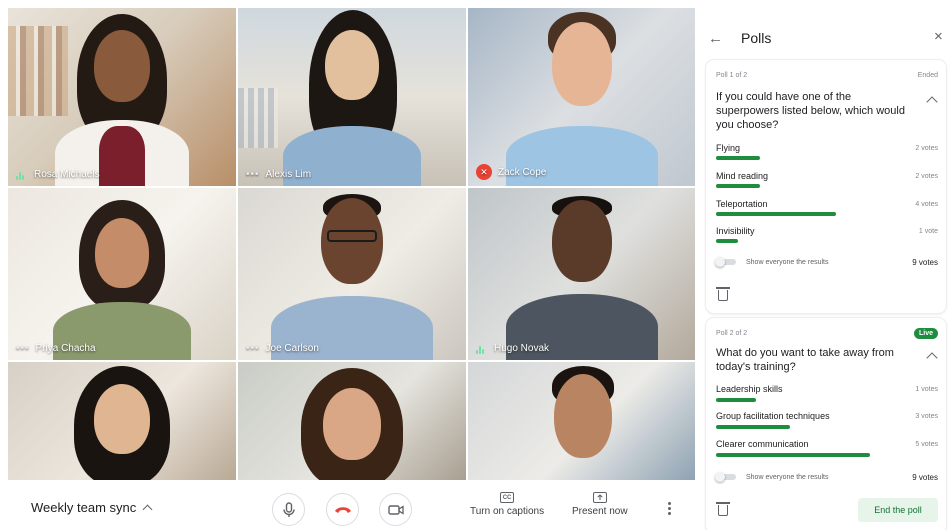 This screenshot has height=530, width=948. What do you see at coordinates (732, 75) in the screenshot?
I see `poll-number: Poll 1 of 2` at bounding box center [732, 75].